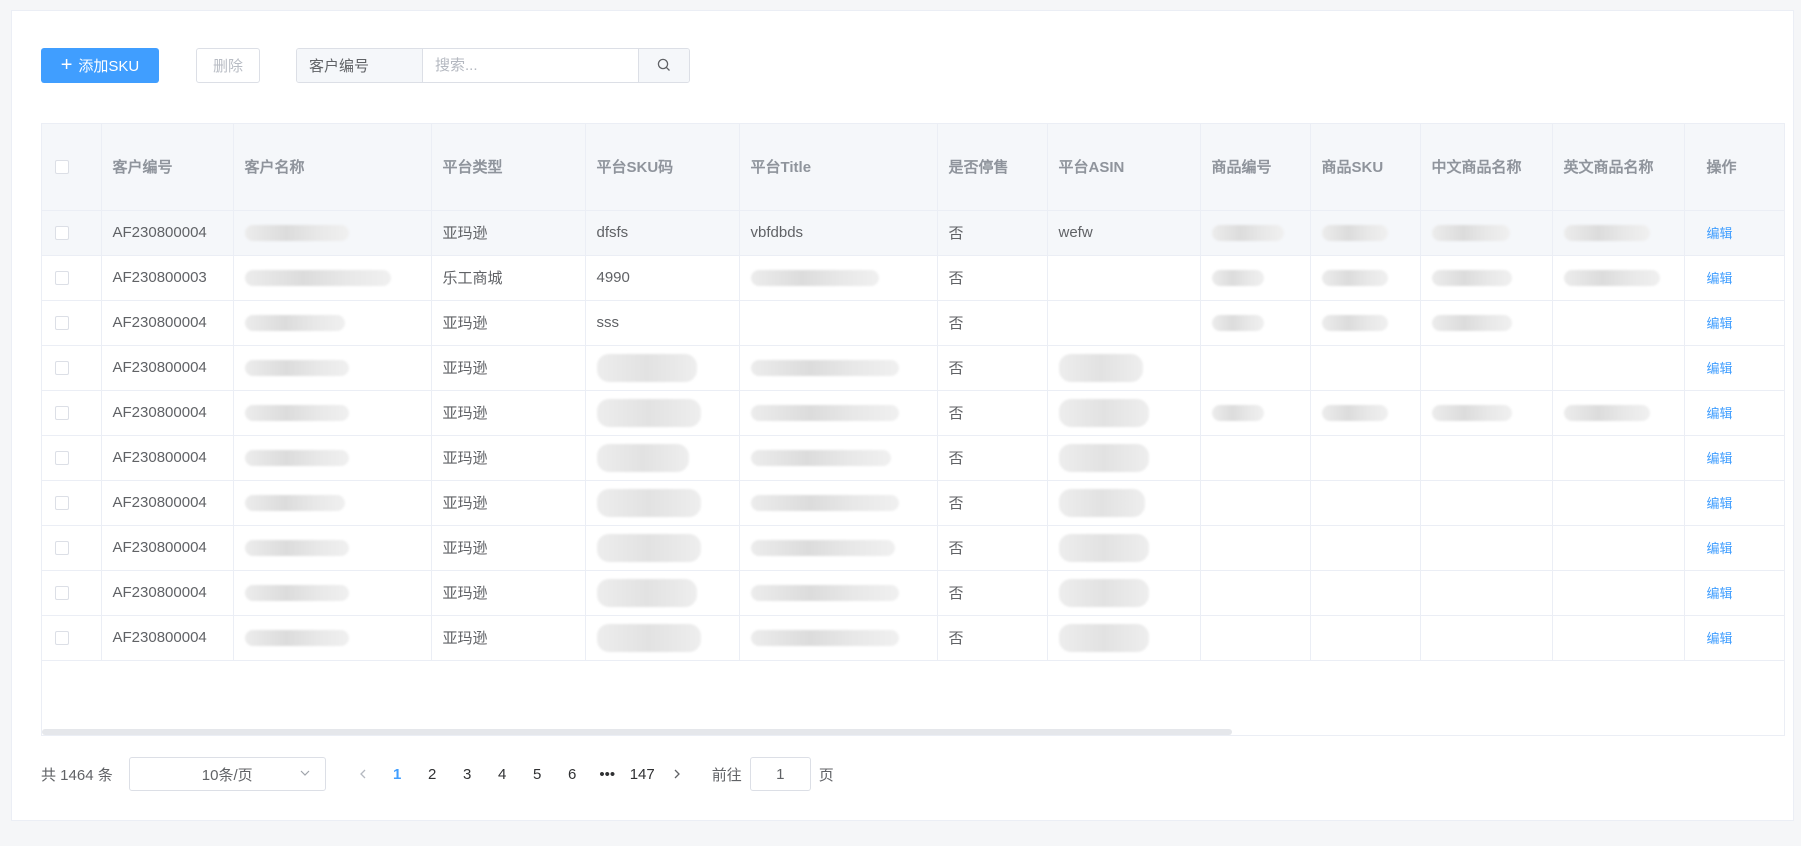  Describe the element at coordinates (677, 774) in the screenshot. I see `next-page-button` at that location.